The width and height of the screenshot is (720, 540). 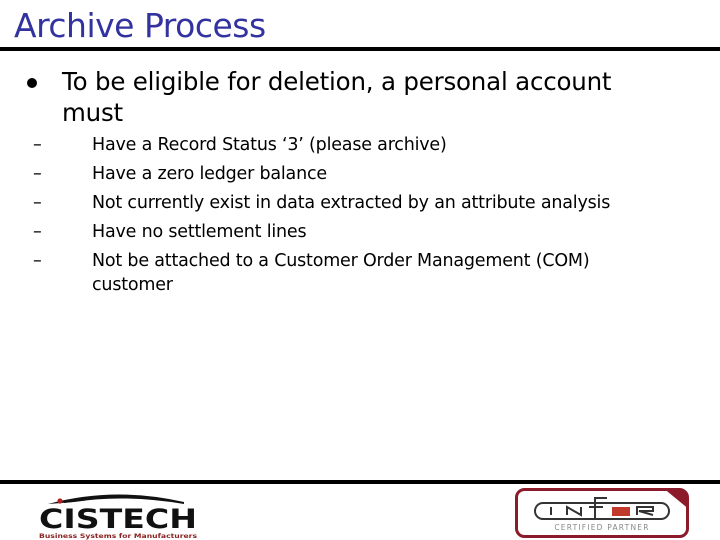 I want to click on footer-divider, so click(x=360, y=482).